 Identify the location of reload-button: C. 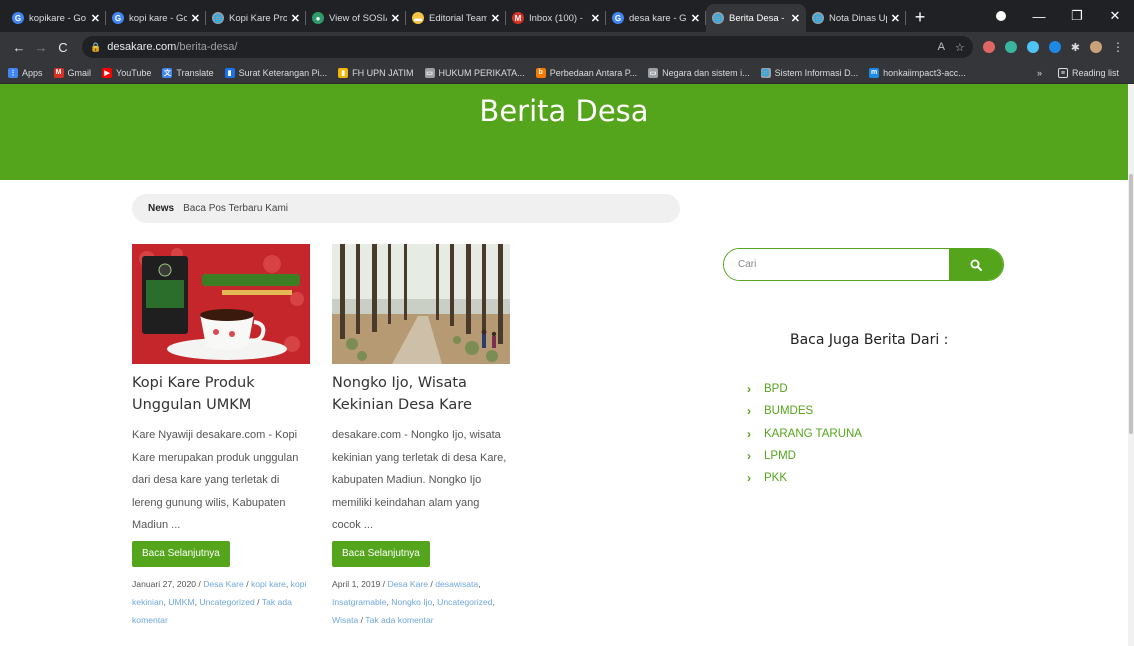
(63, 47).